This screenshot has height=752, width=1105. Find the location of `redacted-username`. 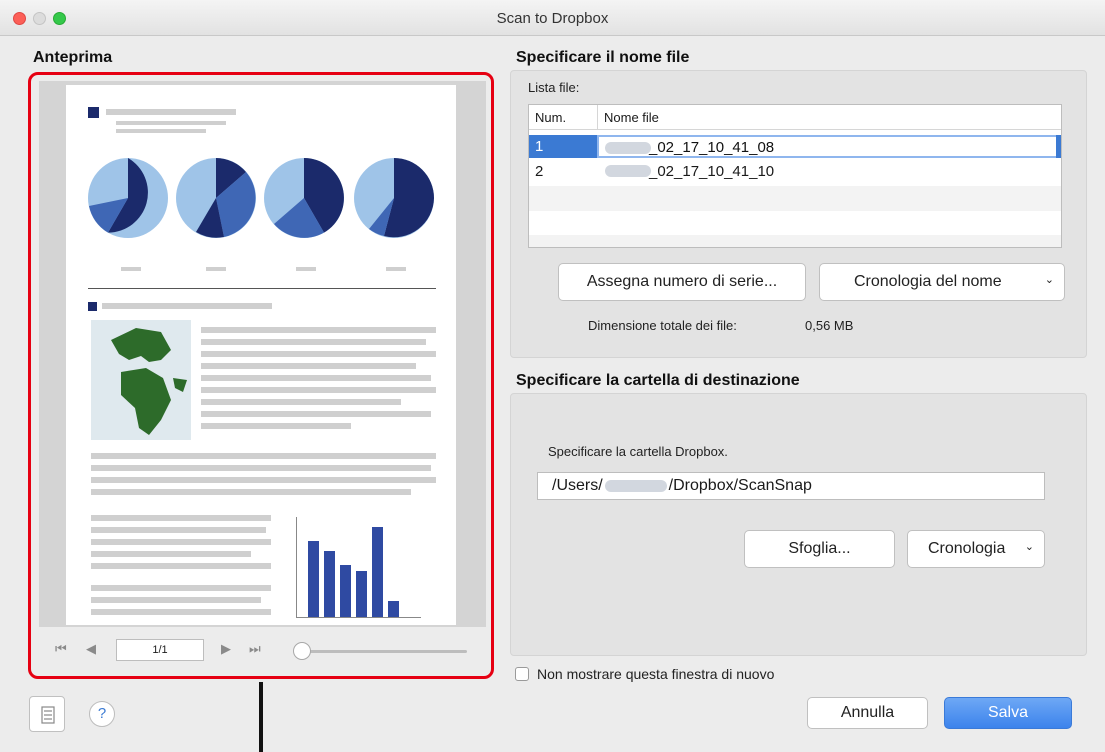

redacted-username is located at coordinates (635, 485).